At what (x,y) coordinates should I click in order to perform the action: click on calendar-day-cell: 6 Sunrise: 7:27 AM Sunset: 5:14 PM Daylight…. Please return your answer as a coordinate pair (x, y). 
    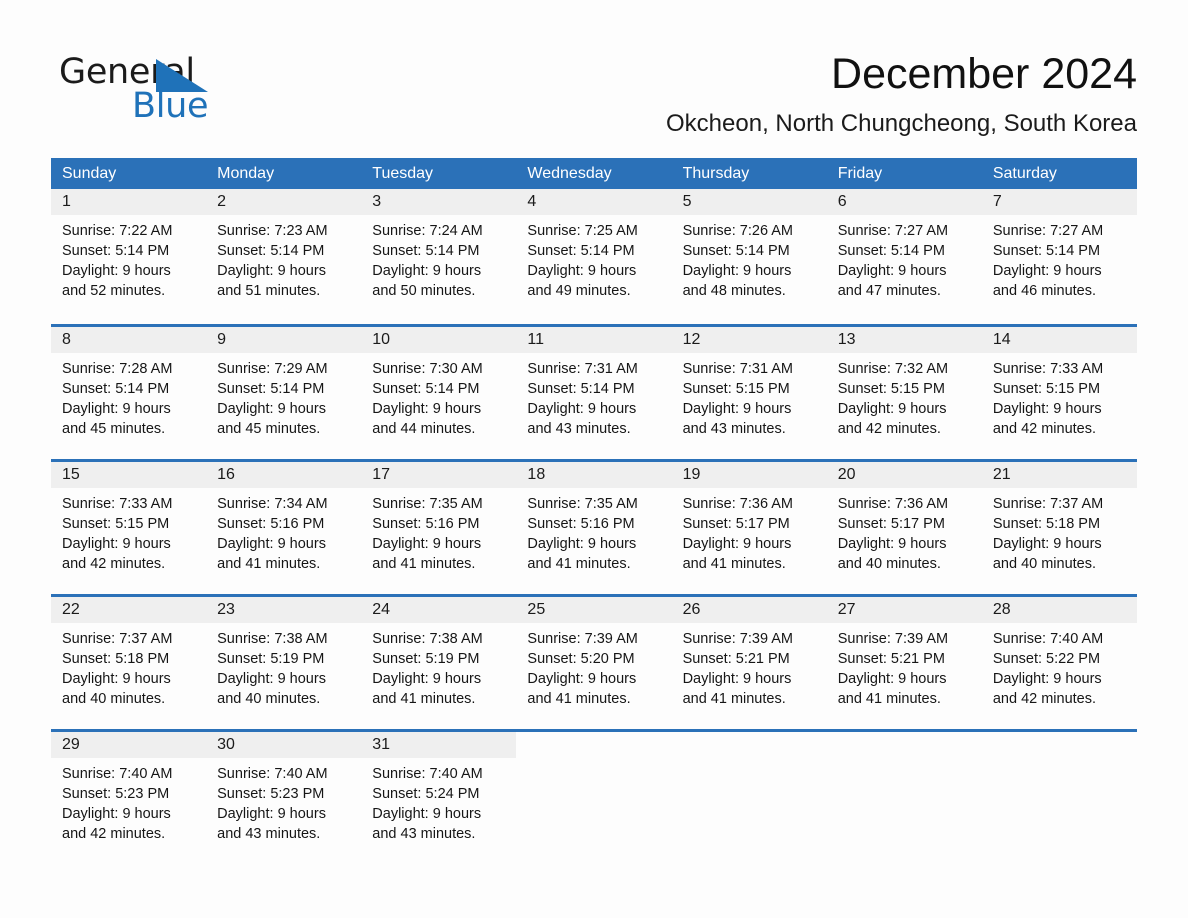
    Looking at the image, I should click on (904, 256).